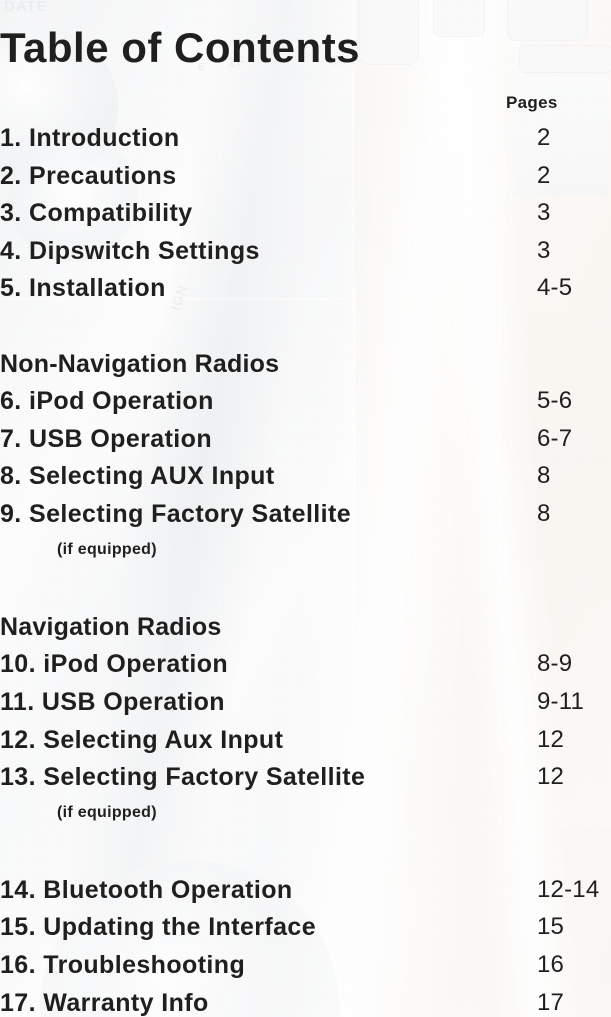  What do you see at coordinates (176, 513) in the screenshot?
I see `toc-entry-label: 9. Selecting Factory Satellite` at bounding box center [176, 513].